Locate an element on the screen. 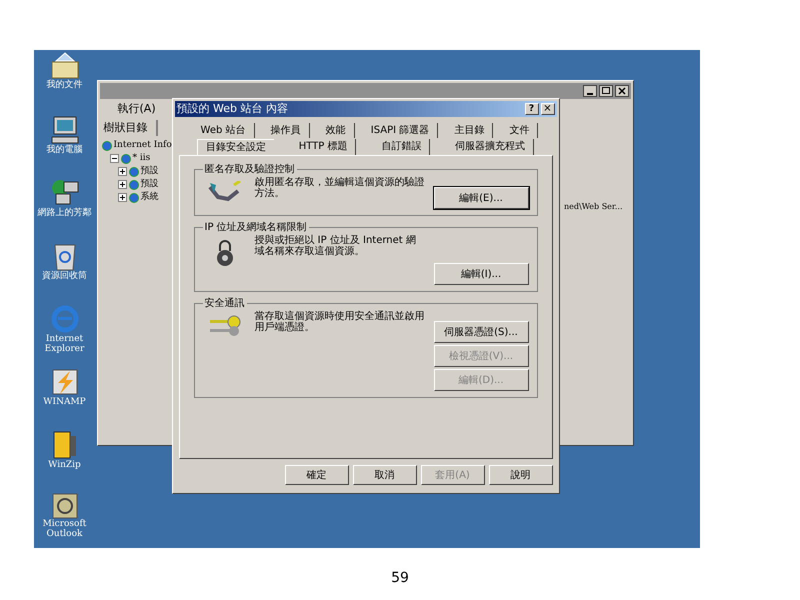 This screenshot has width=800, height=600. maximize-button is located at coordinates (605, 91).